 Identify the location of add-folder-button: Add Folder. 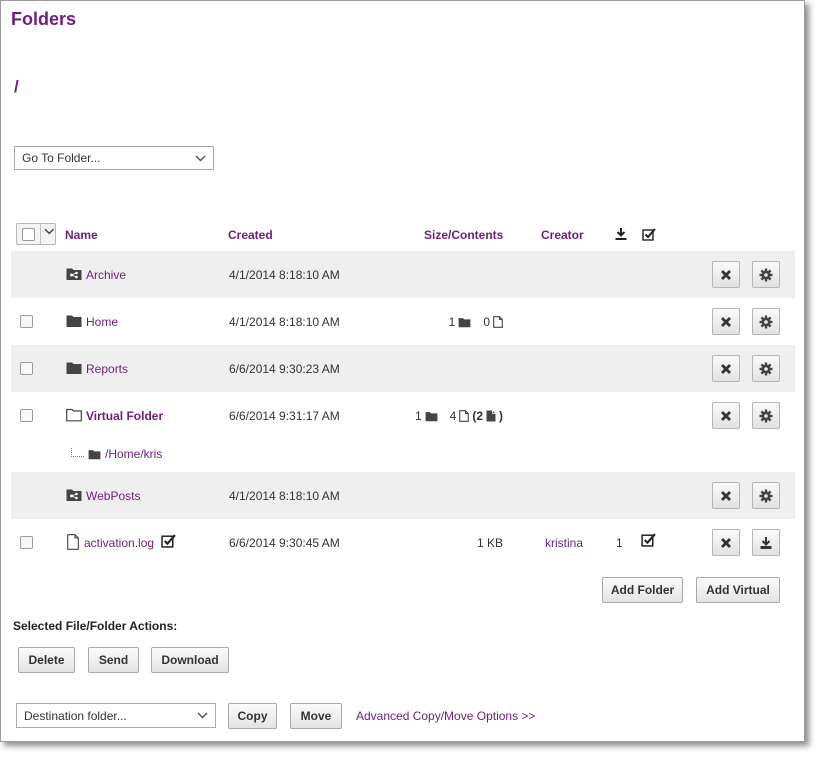
(642, 590).